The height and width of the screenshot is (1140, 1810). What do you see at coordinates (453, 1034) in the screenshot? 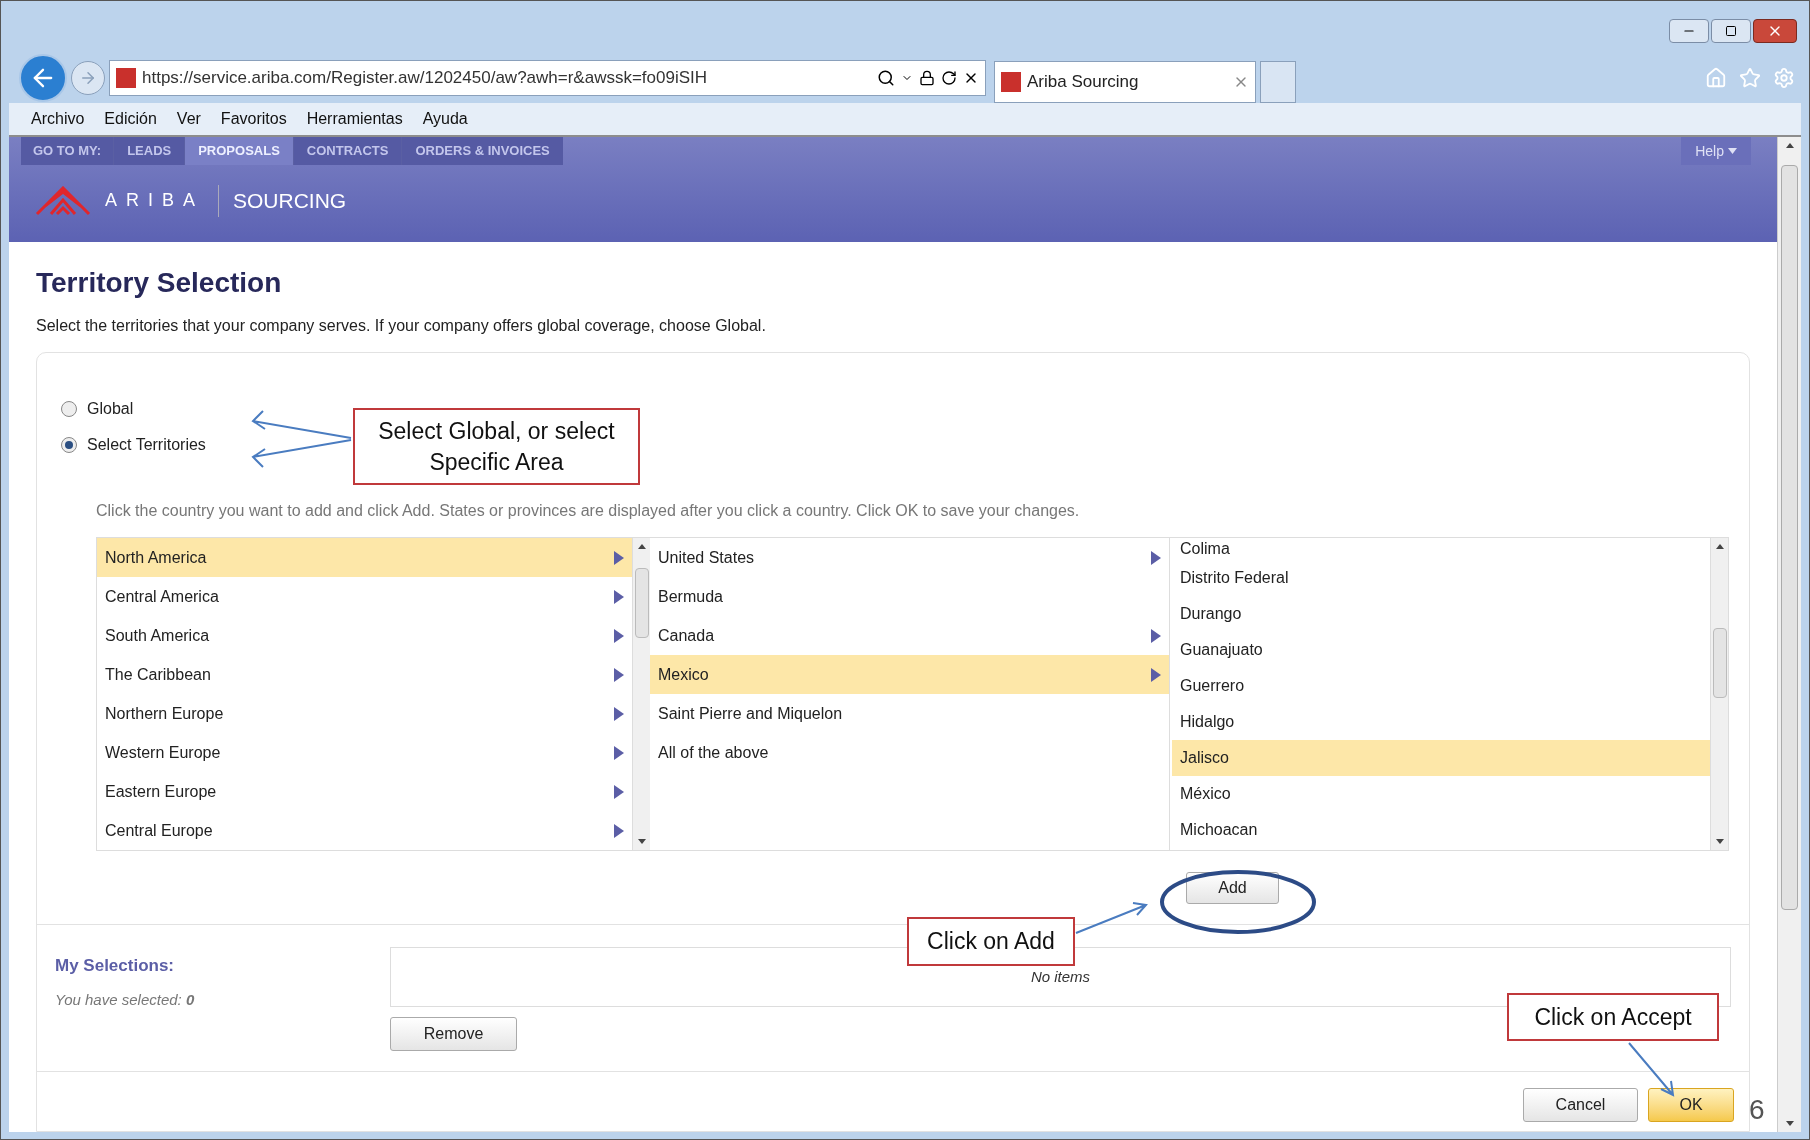
I see `remove-button: Remove` at bounding box center [453, 1034].